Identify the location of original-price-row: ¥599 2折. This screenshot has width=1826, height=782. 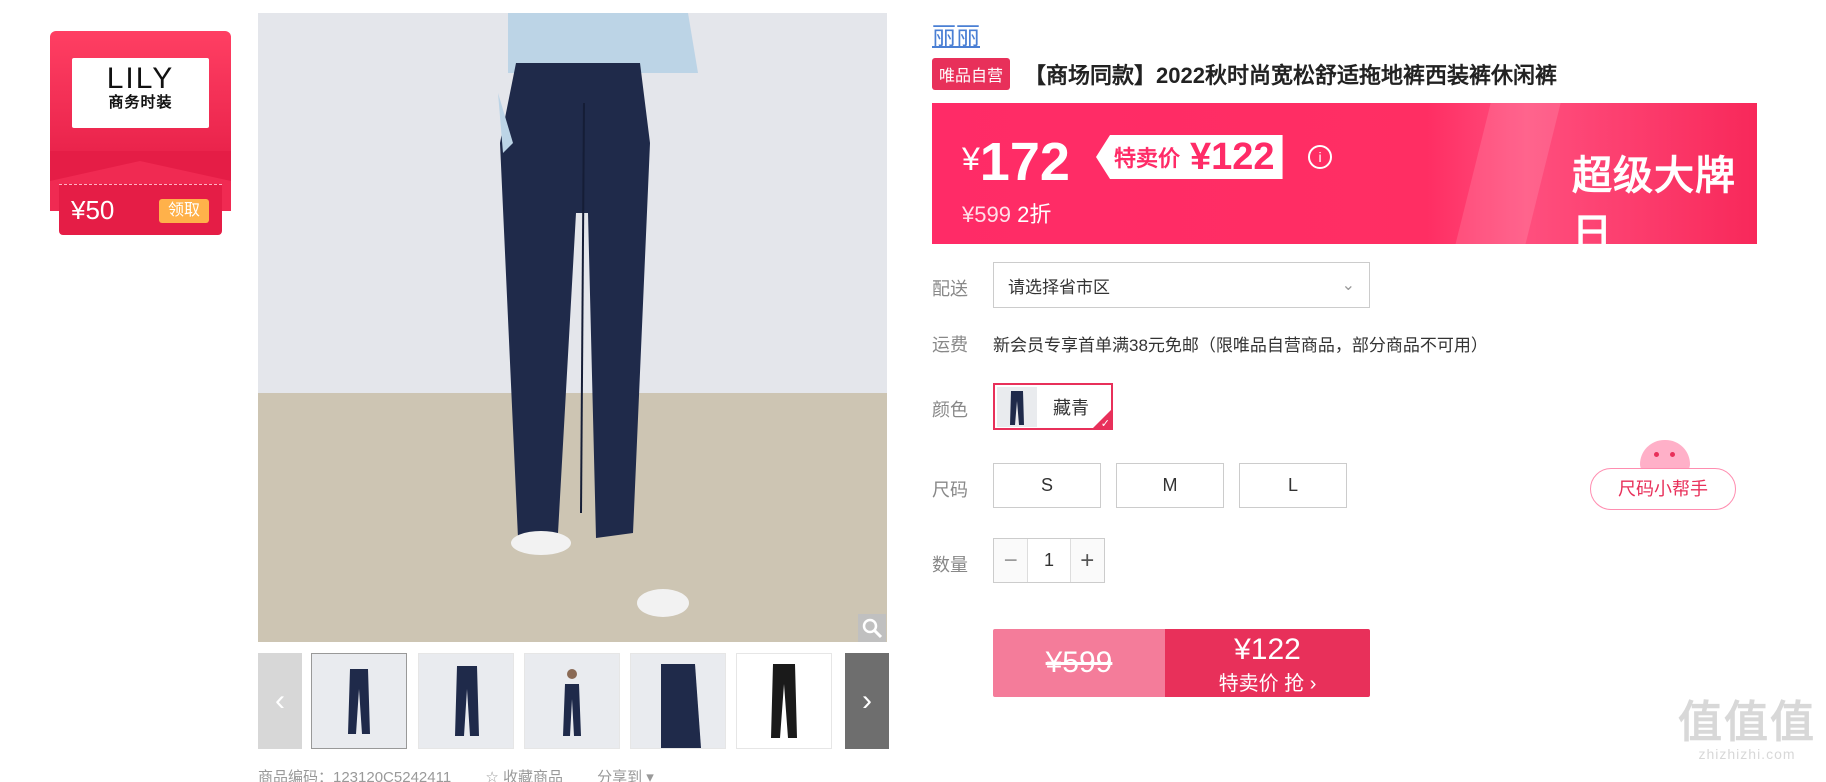
(1006, 213).